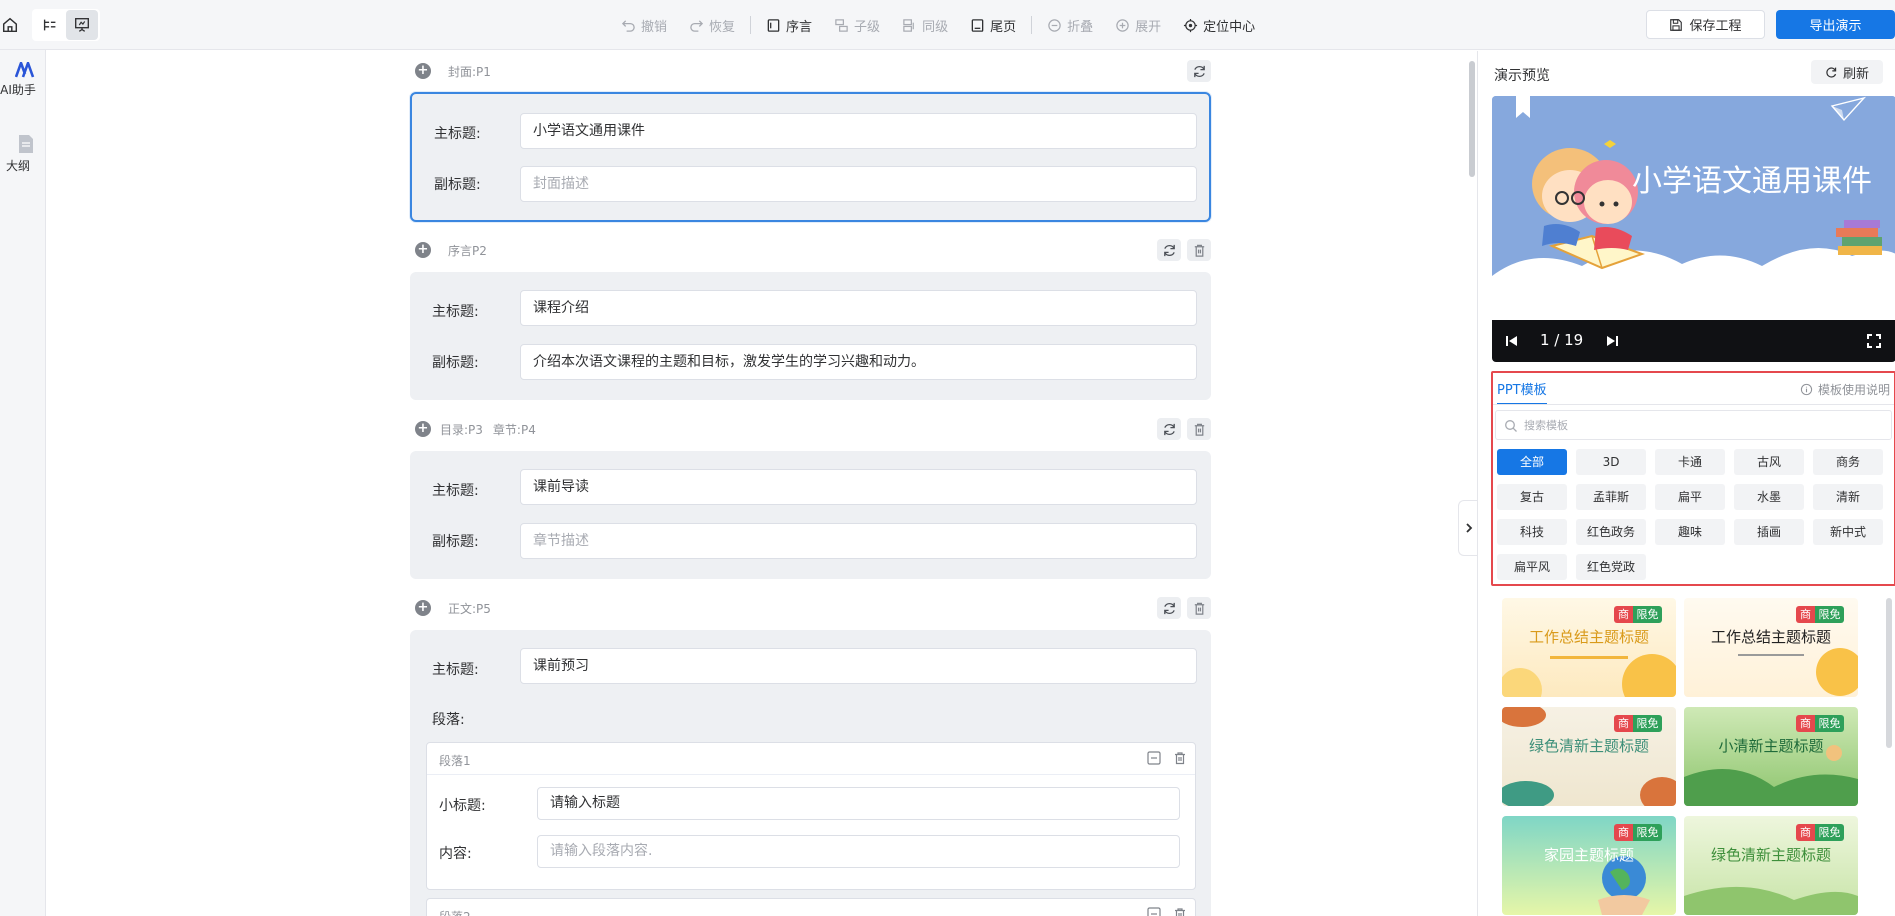 Image resolution: width=1895 pixels, height=916 pixels. Describe the element at coordinates (1690, 462) in the screenshot. I see `category-chip: 卡通` at that location.